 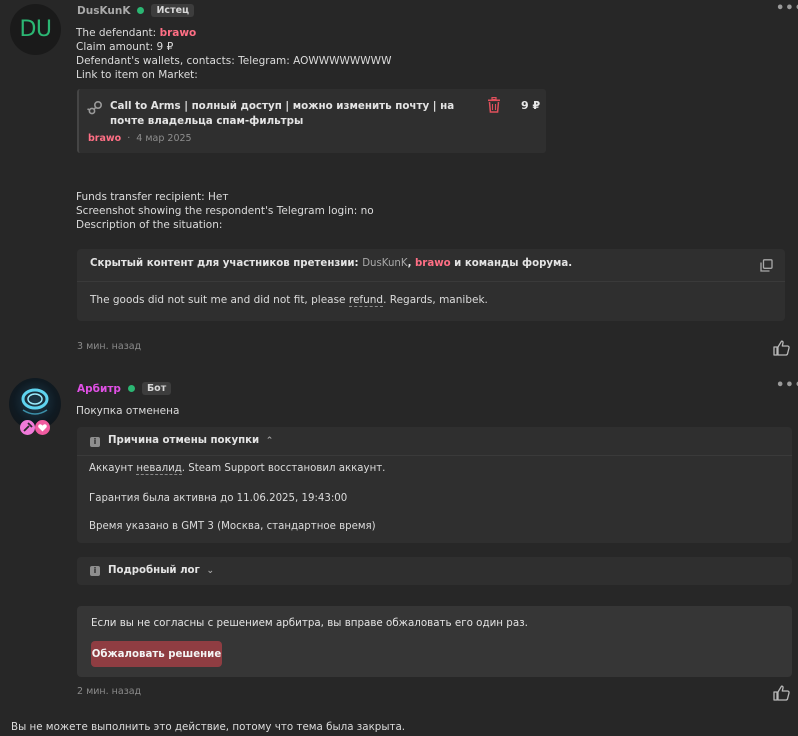 What do you see at coordinates (531, 105) in the screenshot?
I see `item-price: 9 ₽` at bounding box center [531, 105].